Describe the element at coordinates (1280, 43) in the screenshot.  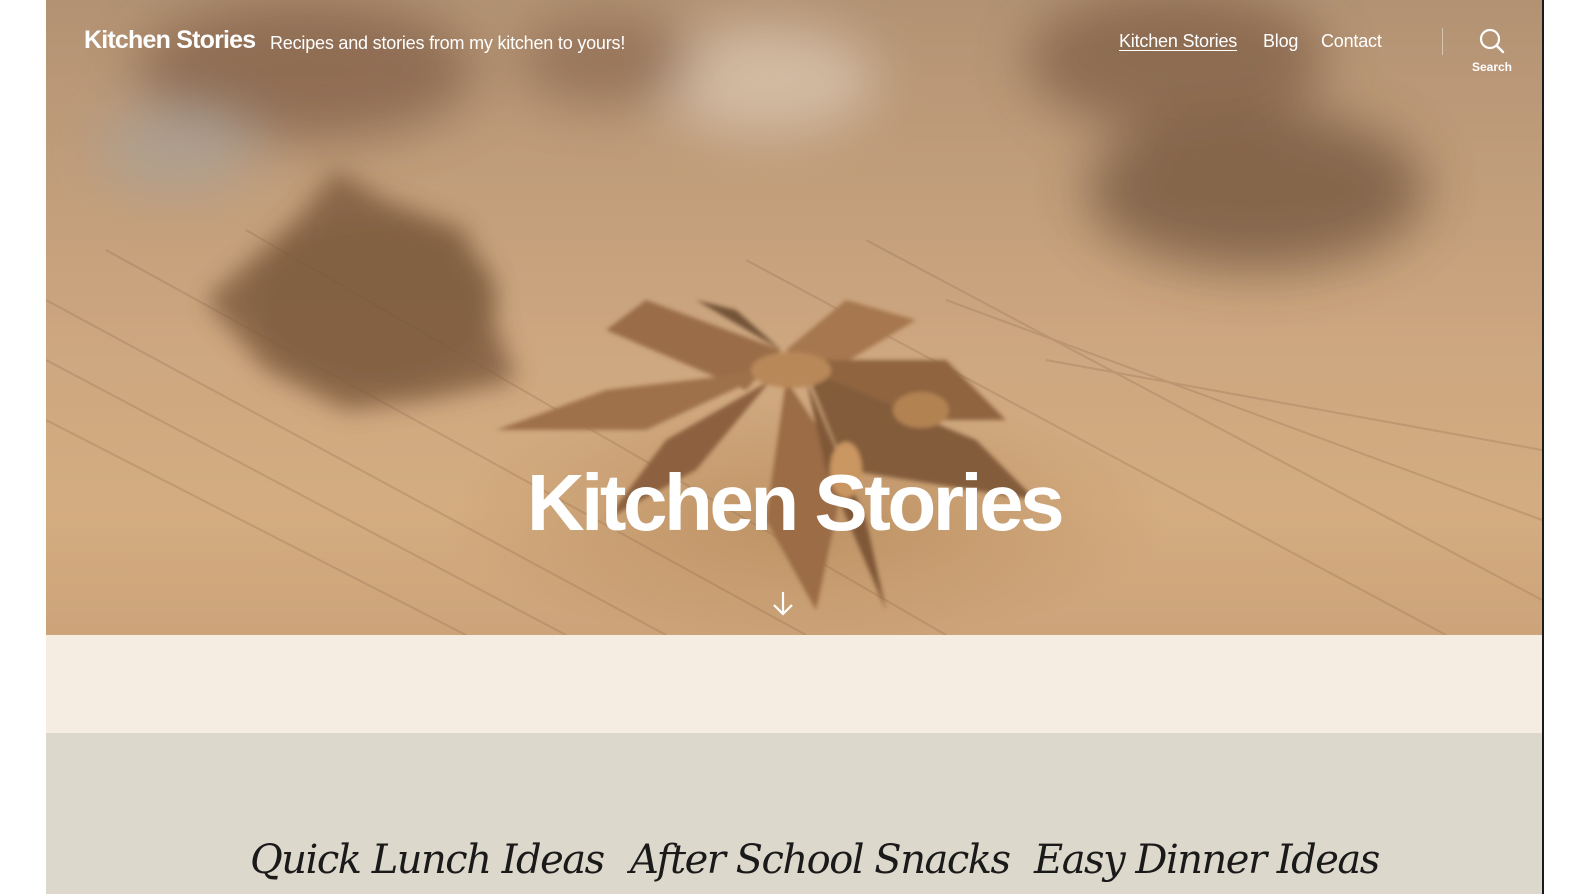
I see `nav-item-blog: Blog` at that location.